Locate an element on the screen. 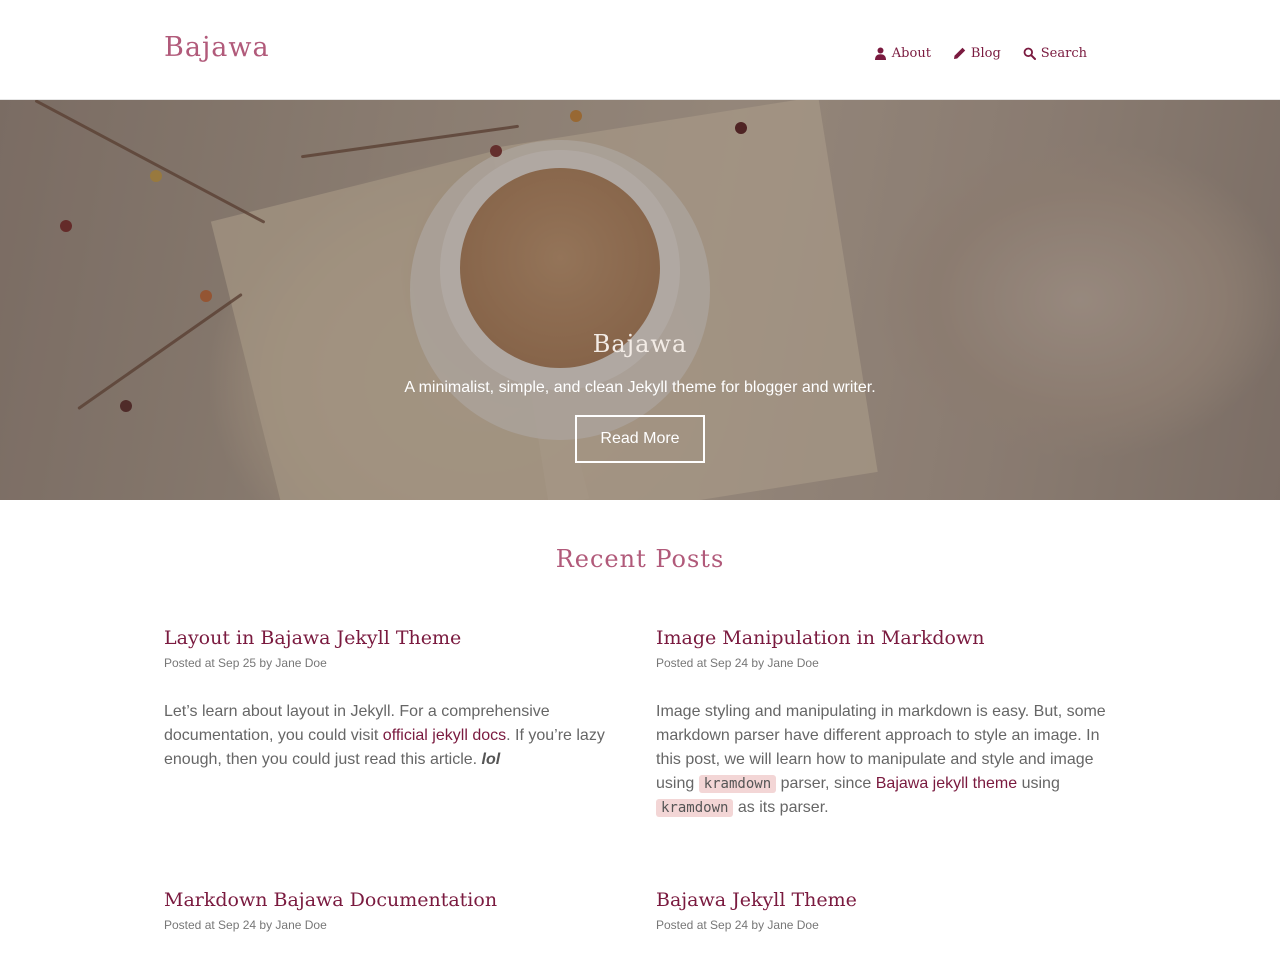 This screenshot has width=1280, height=960. hero-title: Bajawa is located at coordinates (640, 344).